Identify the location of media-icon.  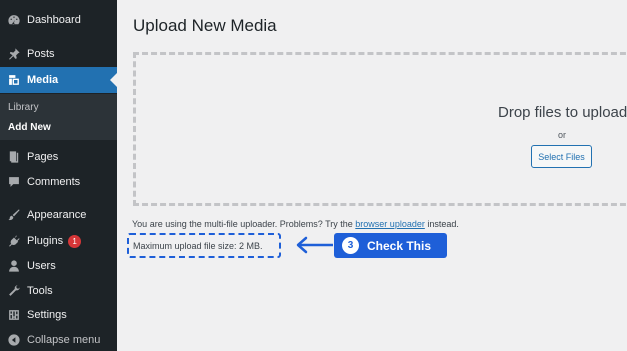
(14, 80).